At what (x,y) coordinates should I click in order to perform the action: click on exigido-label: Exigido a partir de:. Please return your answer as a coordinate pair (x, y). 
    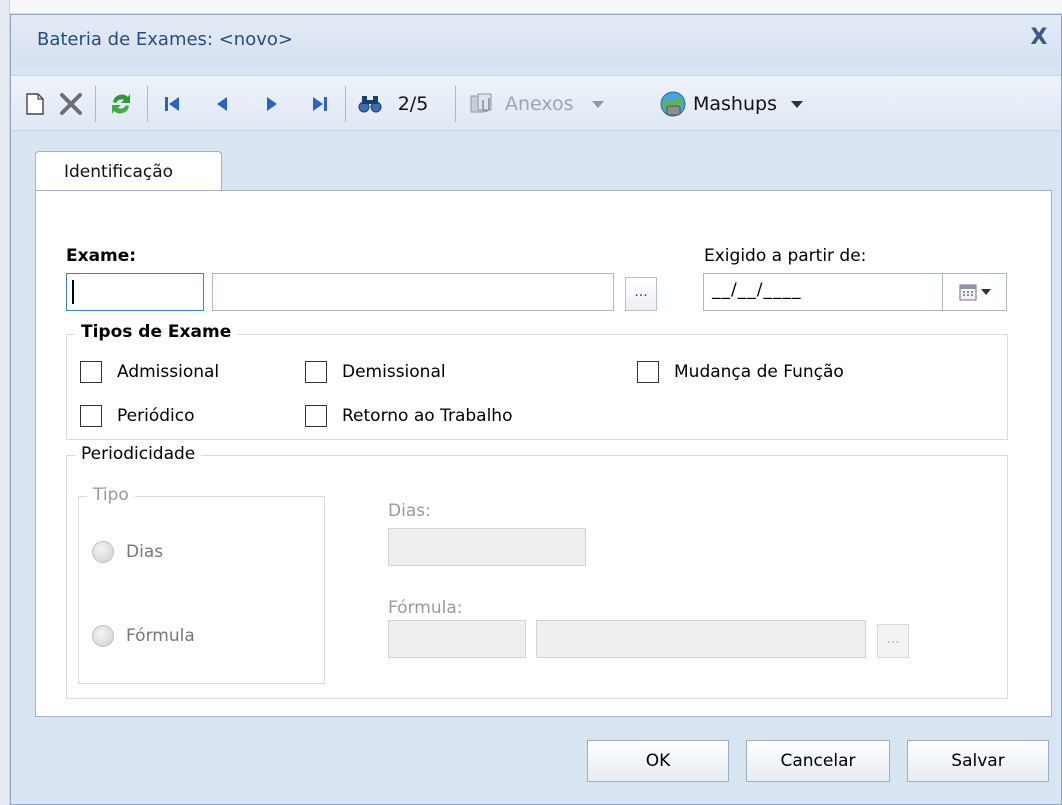
    Looking at the image, I should click on (785, 256).